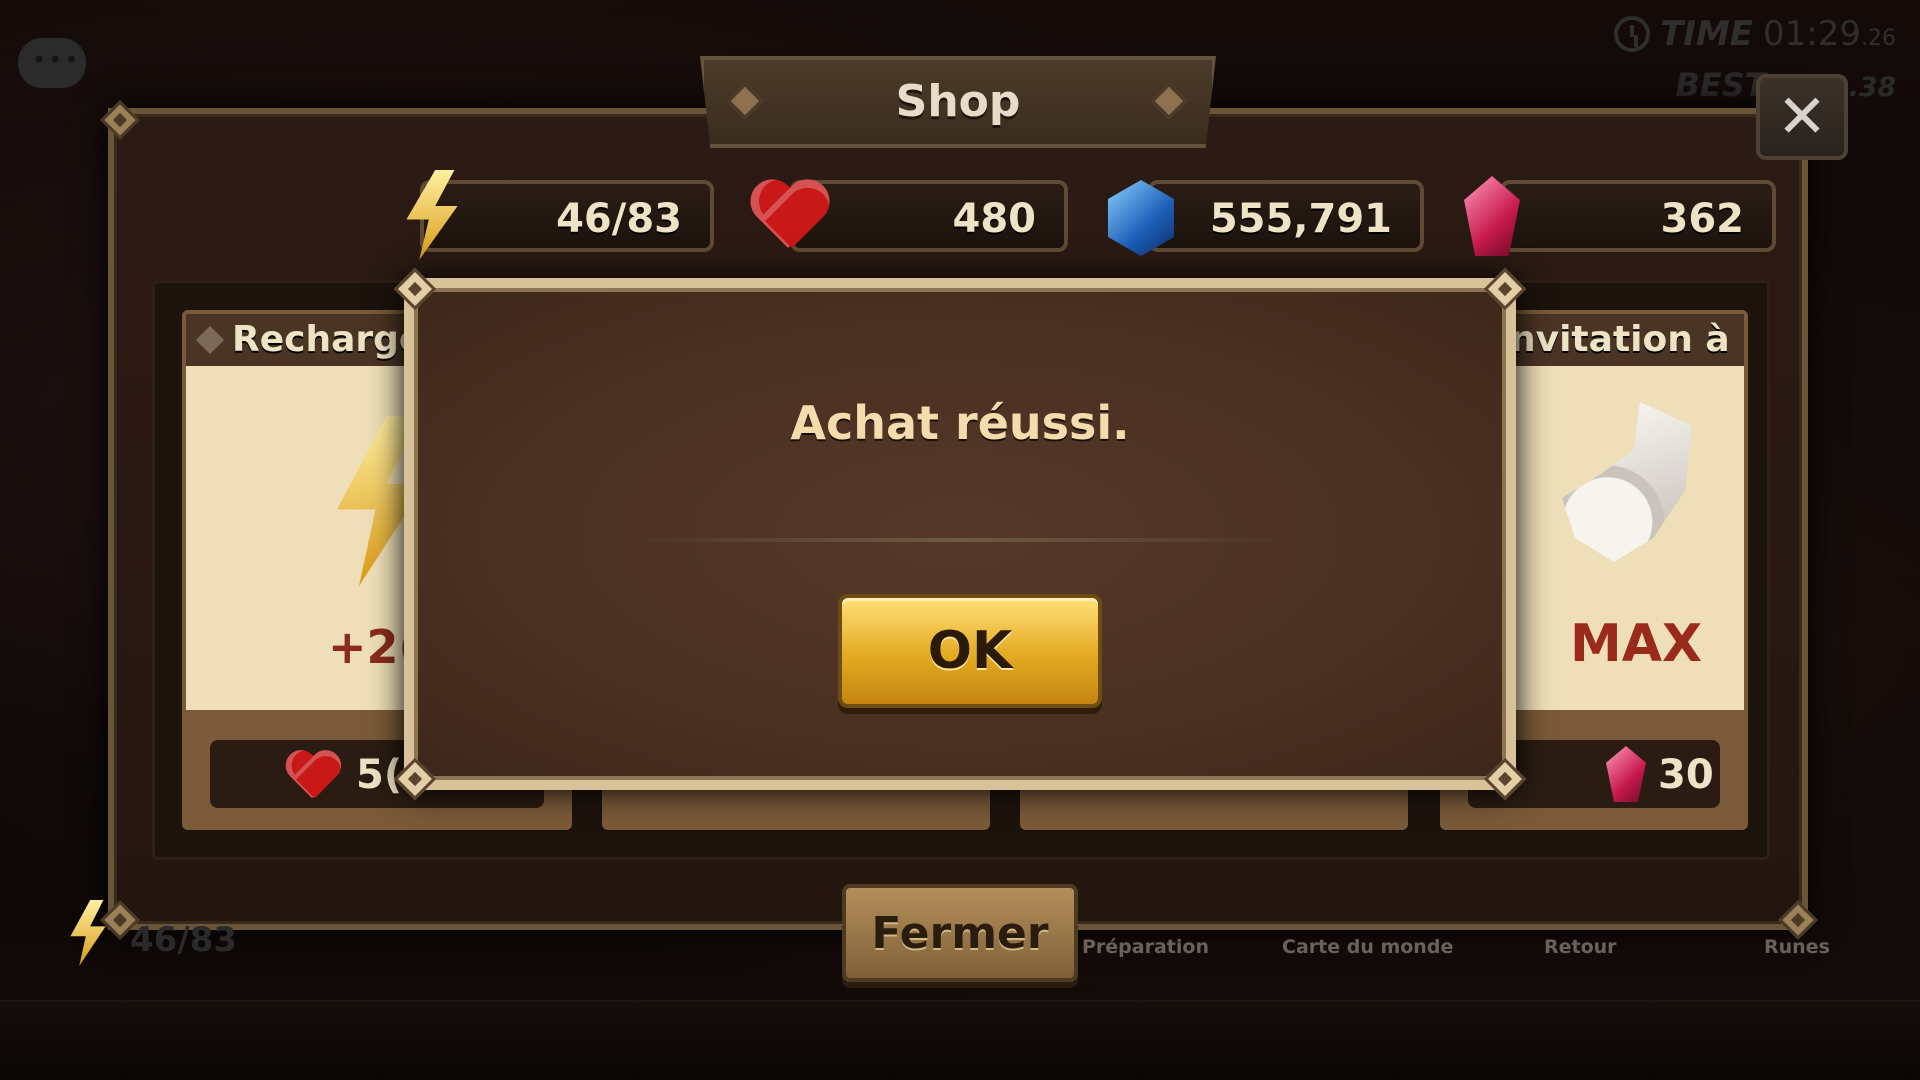  I want to click on gems-value: 362, so click(1702, 219).